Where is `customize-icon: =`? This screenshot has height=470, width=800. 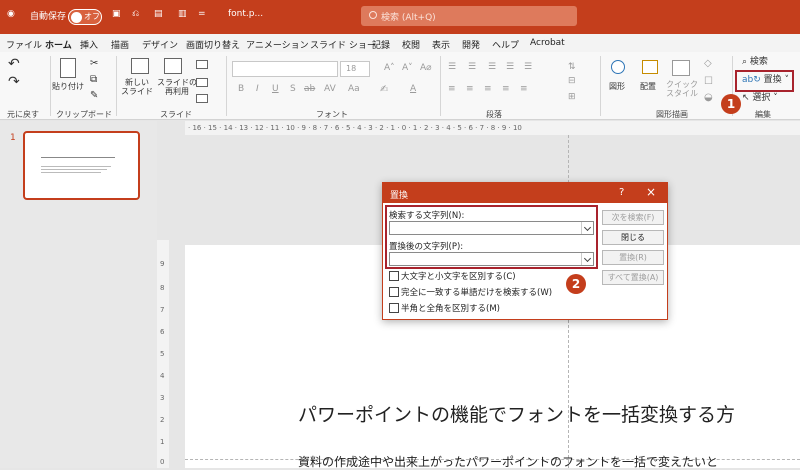
customize-icon: = is located at coordinates (202, 14).